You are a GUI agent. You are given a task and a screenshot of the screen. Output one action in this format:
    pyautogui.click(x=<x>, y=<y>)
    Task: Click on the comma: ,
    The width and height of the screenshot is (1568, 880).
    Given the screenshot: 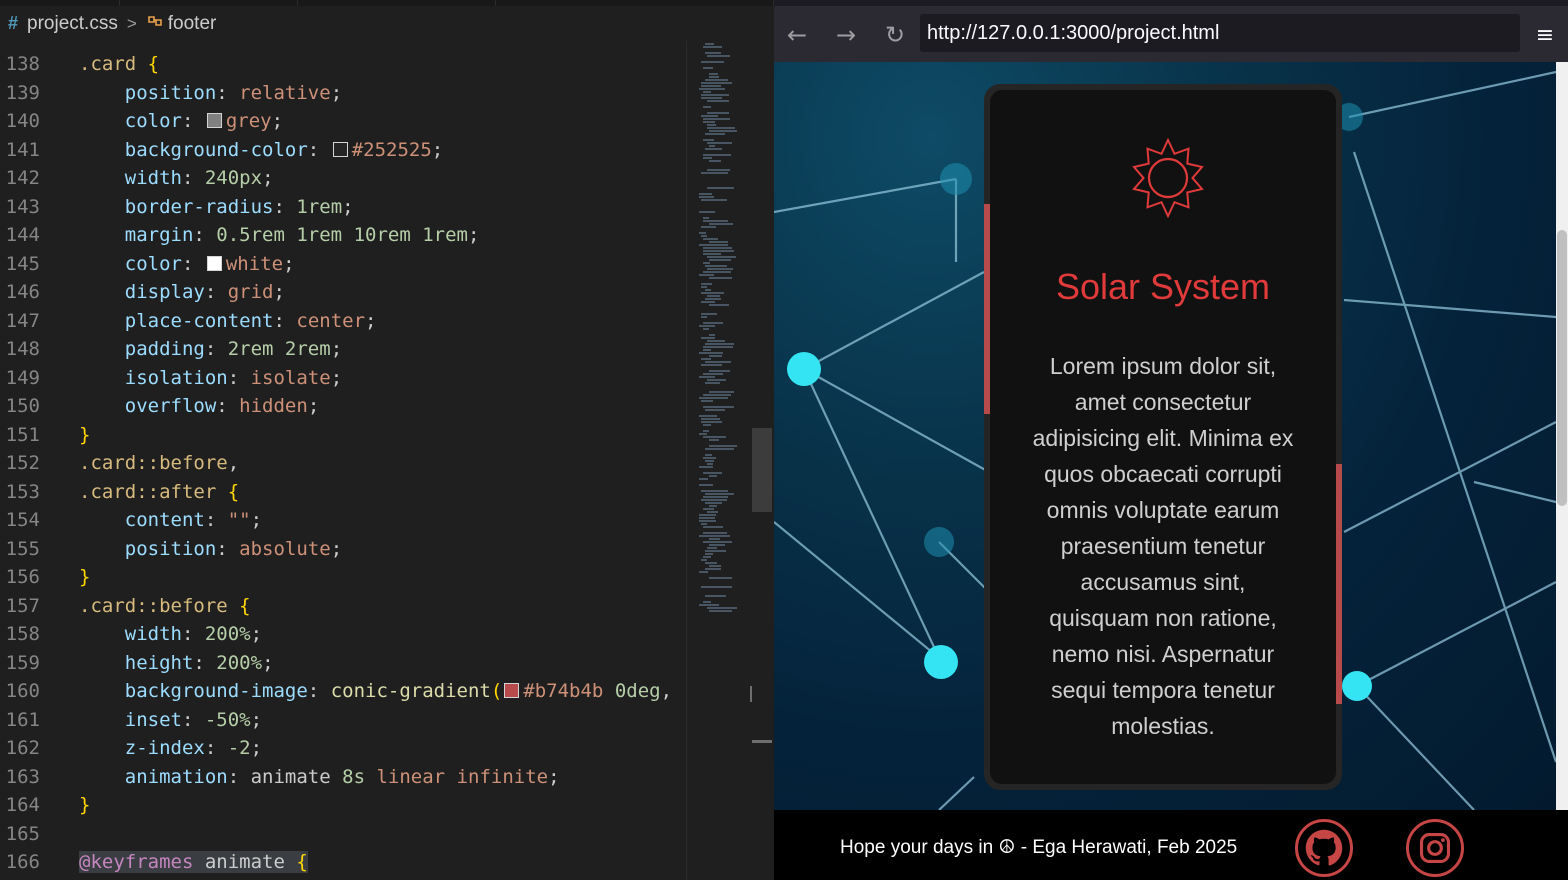 What is the action you would take?
    pyautogui.click(x=666, y=691)
    